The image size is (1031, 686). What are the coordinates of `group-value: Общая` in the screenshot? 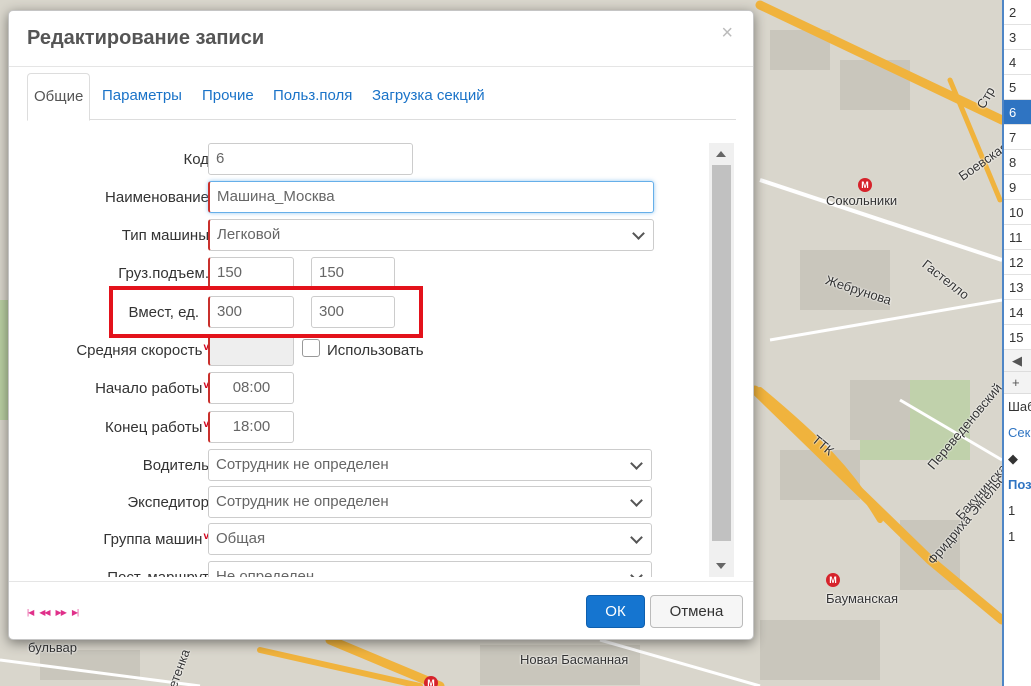 It's located at (241, 538).